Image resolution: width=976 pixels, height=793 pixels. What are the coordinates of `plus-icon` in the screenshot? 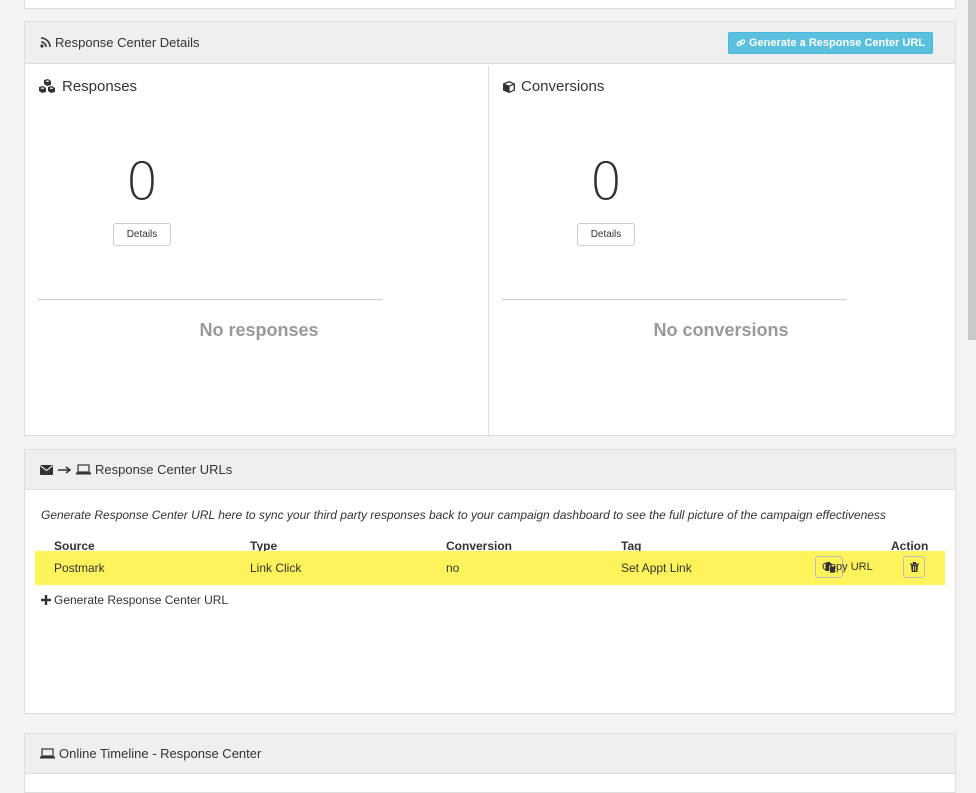 It's located at (46, 600).